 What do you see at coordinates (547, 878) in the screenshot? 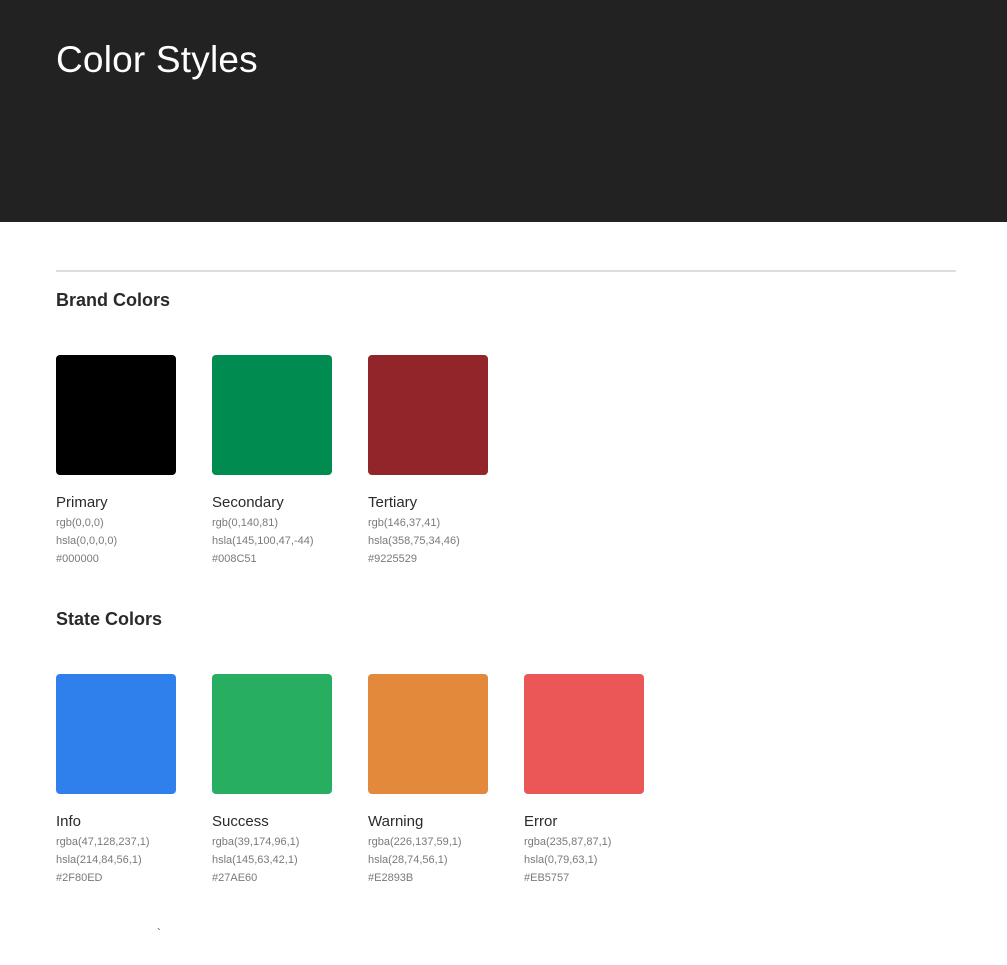
I see `color-hex-value: #EB5757` at bounding box center [547, 878].